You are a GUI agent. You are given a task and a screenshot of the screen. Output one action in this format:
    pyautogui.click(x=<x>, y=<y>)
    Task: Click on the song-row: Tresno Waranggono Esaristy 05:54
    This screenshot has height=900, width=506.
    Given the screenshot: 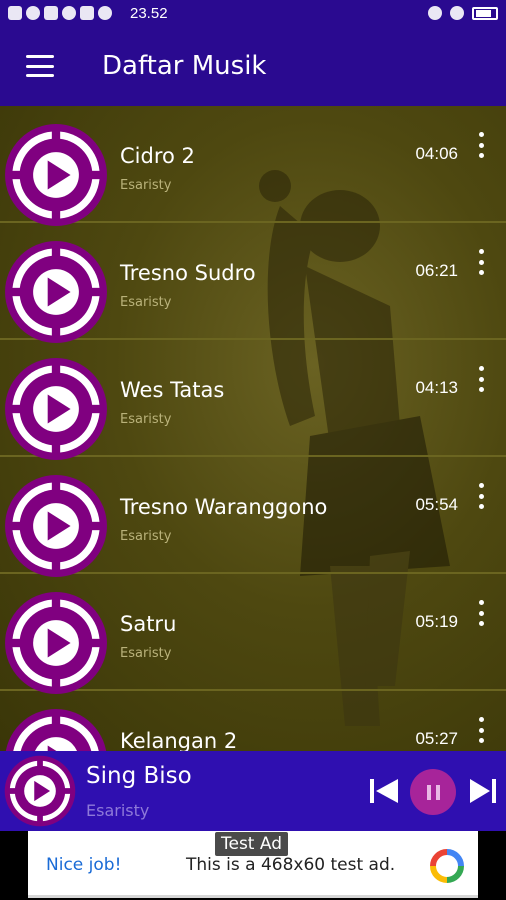 What is the action you would take?
    pyautogui.click(x=253, y=517)
    